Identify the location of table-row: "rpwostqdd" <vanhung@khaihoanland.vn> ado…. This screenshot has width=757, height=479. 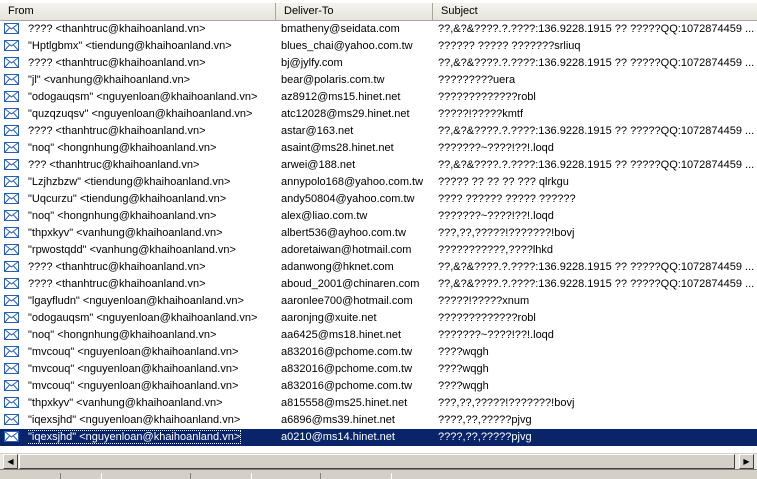
(378, 250).